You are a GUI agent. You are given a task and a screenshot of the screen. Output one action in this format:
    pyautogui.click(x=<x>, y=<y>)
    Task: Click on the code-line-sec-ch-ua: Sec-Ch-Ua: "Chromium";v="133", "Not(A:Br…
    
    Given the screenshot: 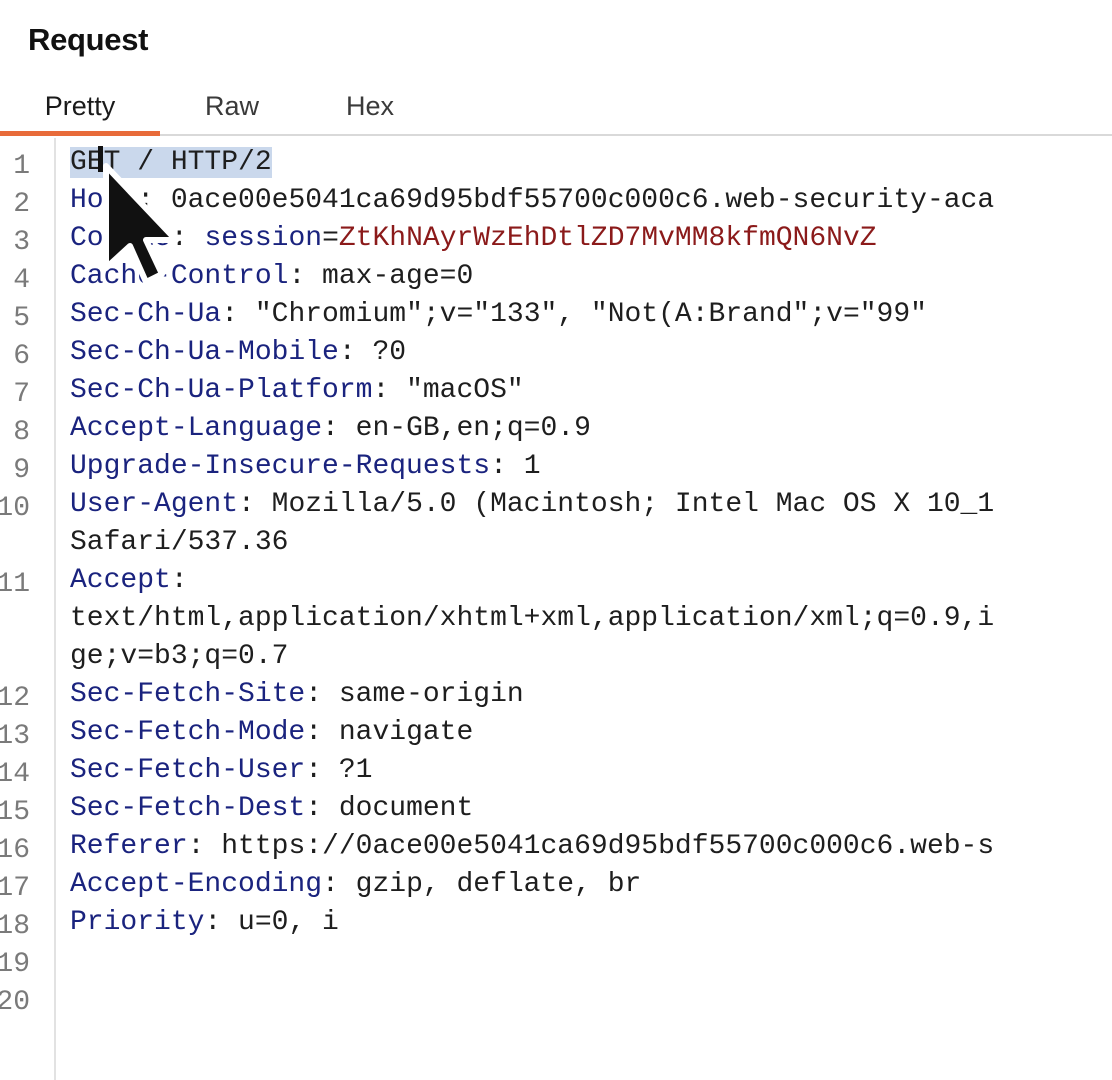 What is the action you would take?
    pyautogui.click(x=498, y=315)
    